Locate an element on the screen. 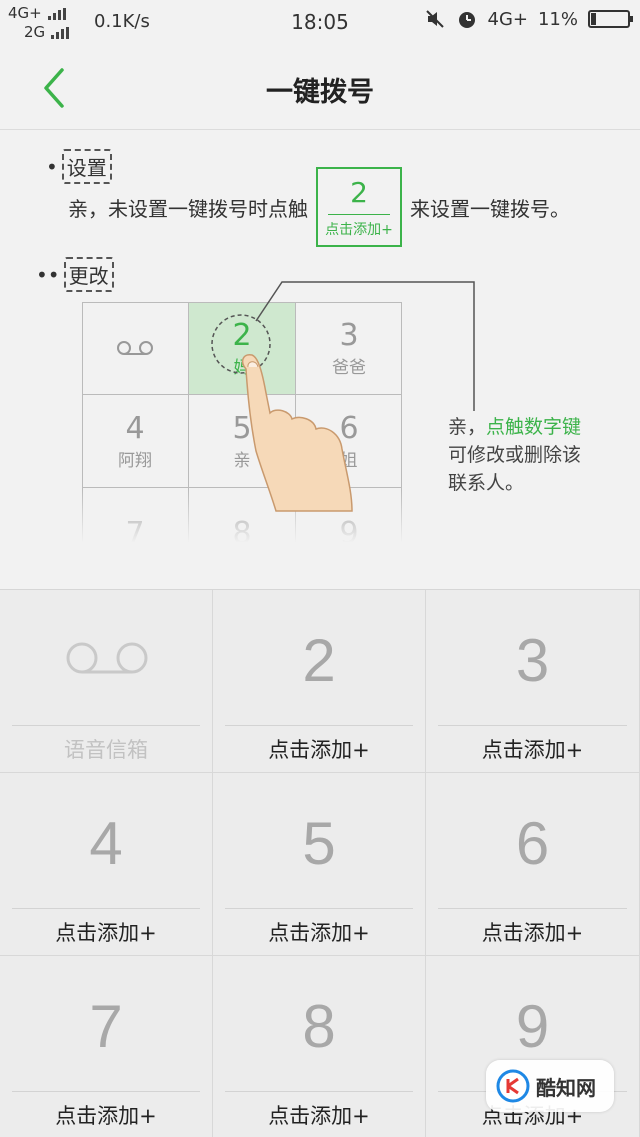 The width and height of the screenshot is (640, 1137). key-8: 8 点击添加+ is located at coordinates (319, 1046).